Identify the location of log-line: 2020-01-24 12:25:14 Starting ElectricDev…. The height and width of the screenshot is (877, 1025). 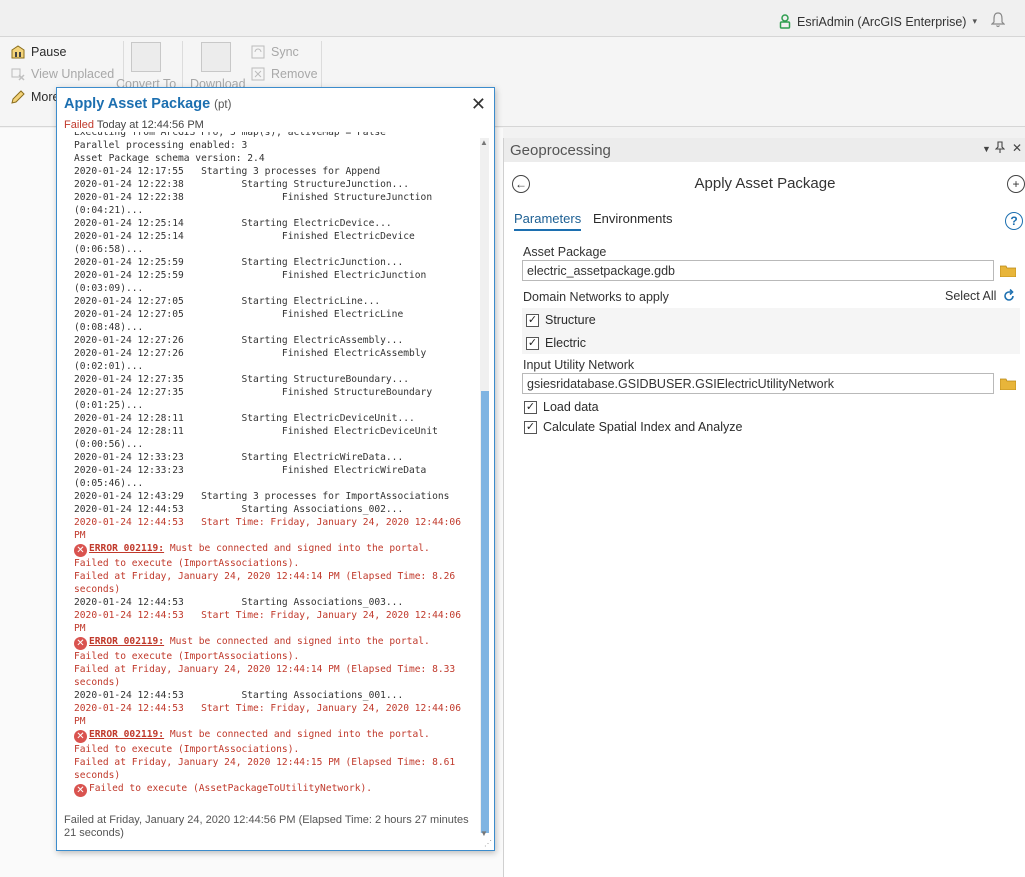
(233, 223).